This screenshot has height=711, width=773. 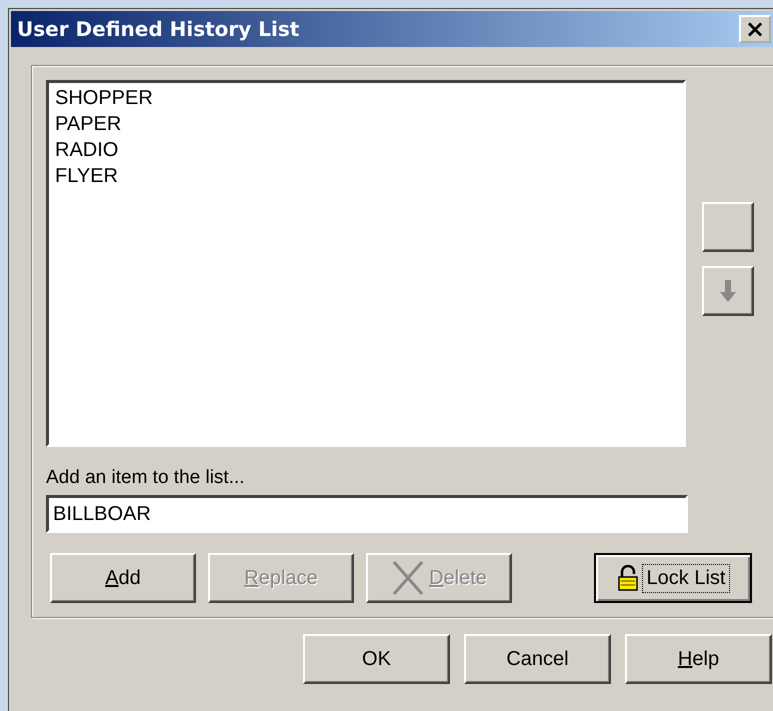 I want to click on lock-list-button: Lock List, so click(x=673, y=578).